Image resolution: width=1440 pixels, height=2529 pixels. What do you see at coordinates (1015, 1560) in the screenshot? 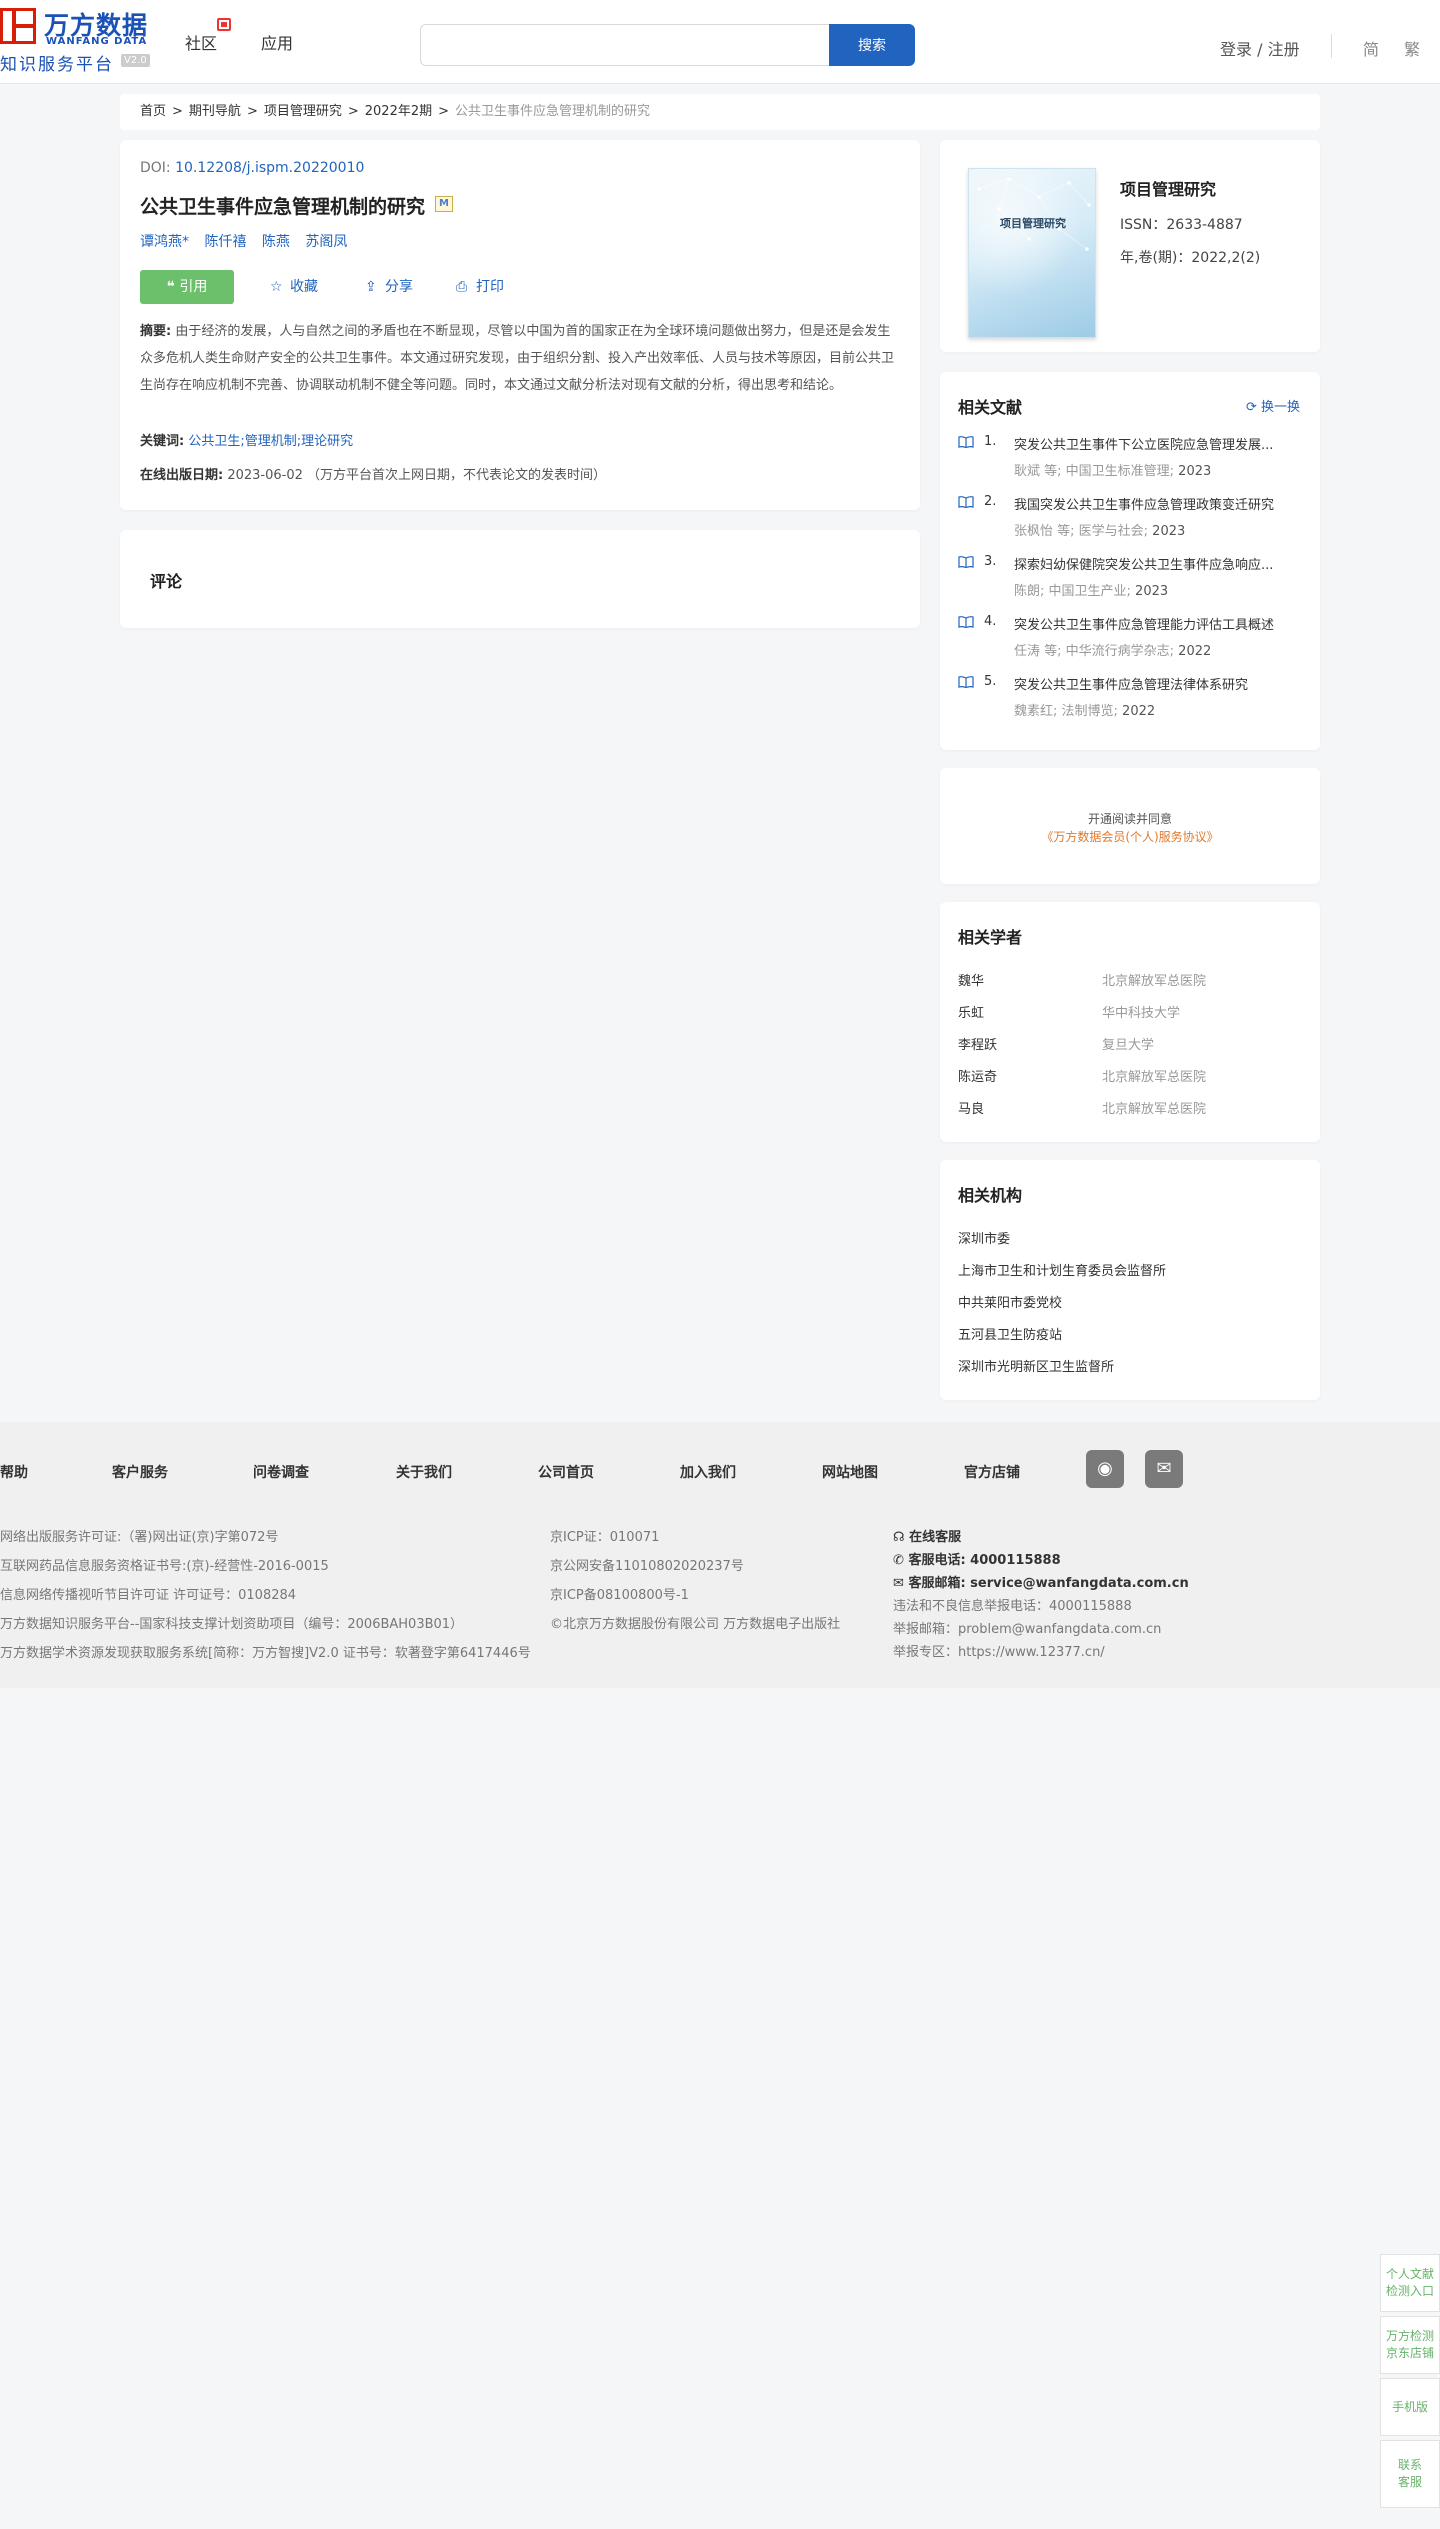
I see `service-phone-number: 4000115888` at bounding box center [1015, 1560].